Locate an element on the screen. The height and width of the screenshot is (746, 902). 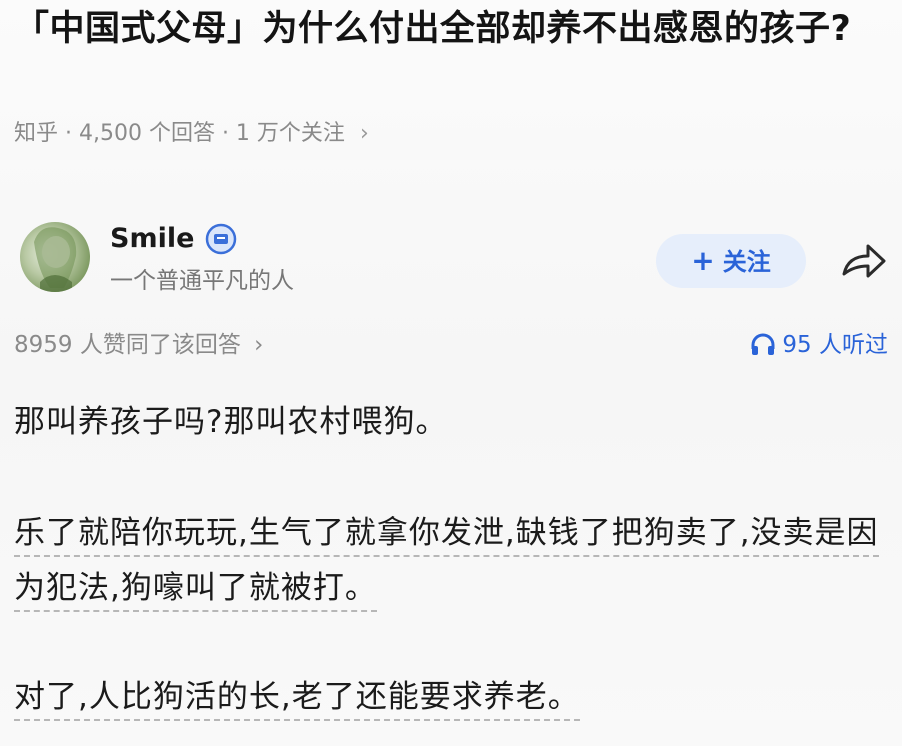
author-bio: 一个普通平凡的人 is located at coordinates (202, 281).